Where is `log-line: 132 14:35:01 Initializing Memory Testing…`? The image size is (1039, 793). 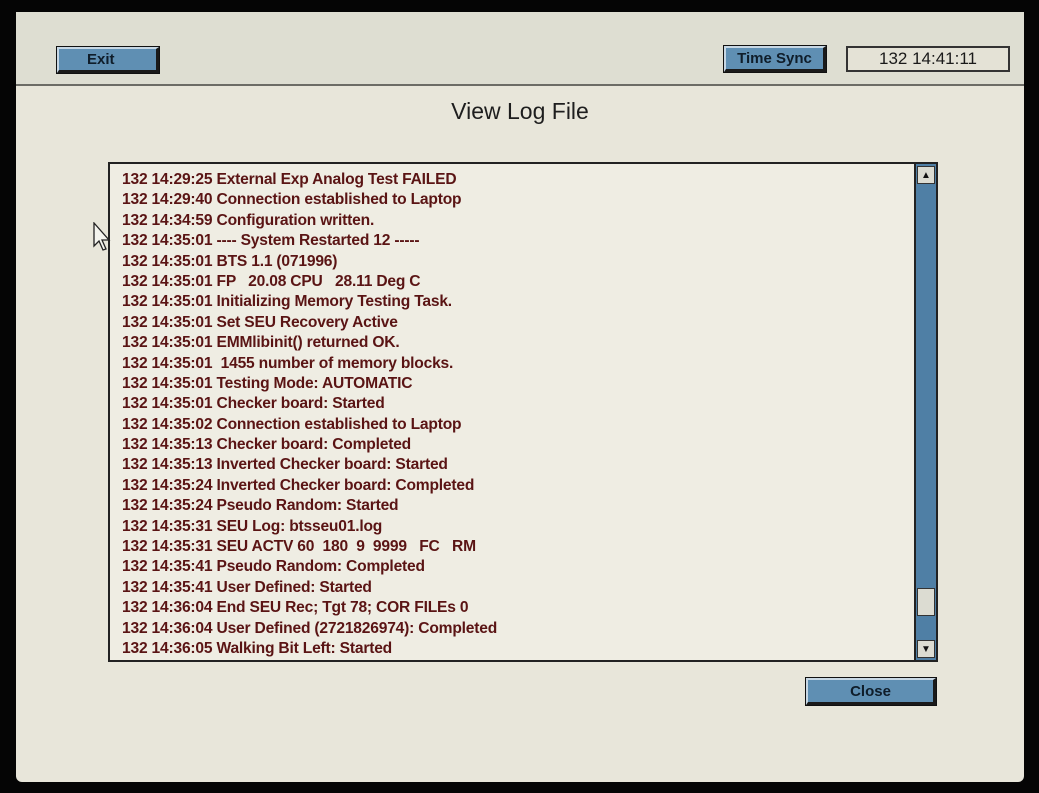
log-line: 132 14:35:01 Initializing Memory Testing… is located at coordinates (287, 302).